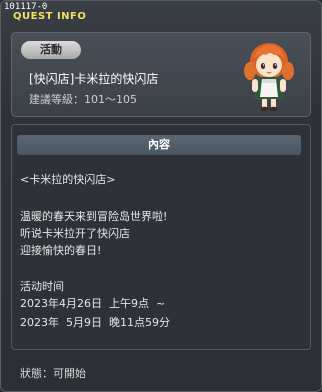 Image resolution: width=322 pixels, height=392 pixels. Describe the element at coordinates (95, 322) in the screenshot. I see `content-line: 2023年 5月9日 晚11点59分` at that location.